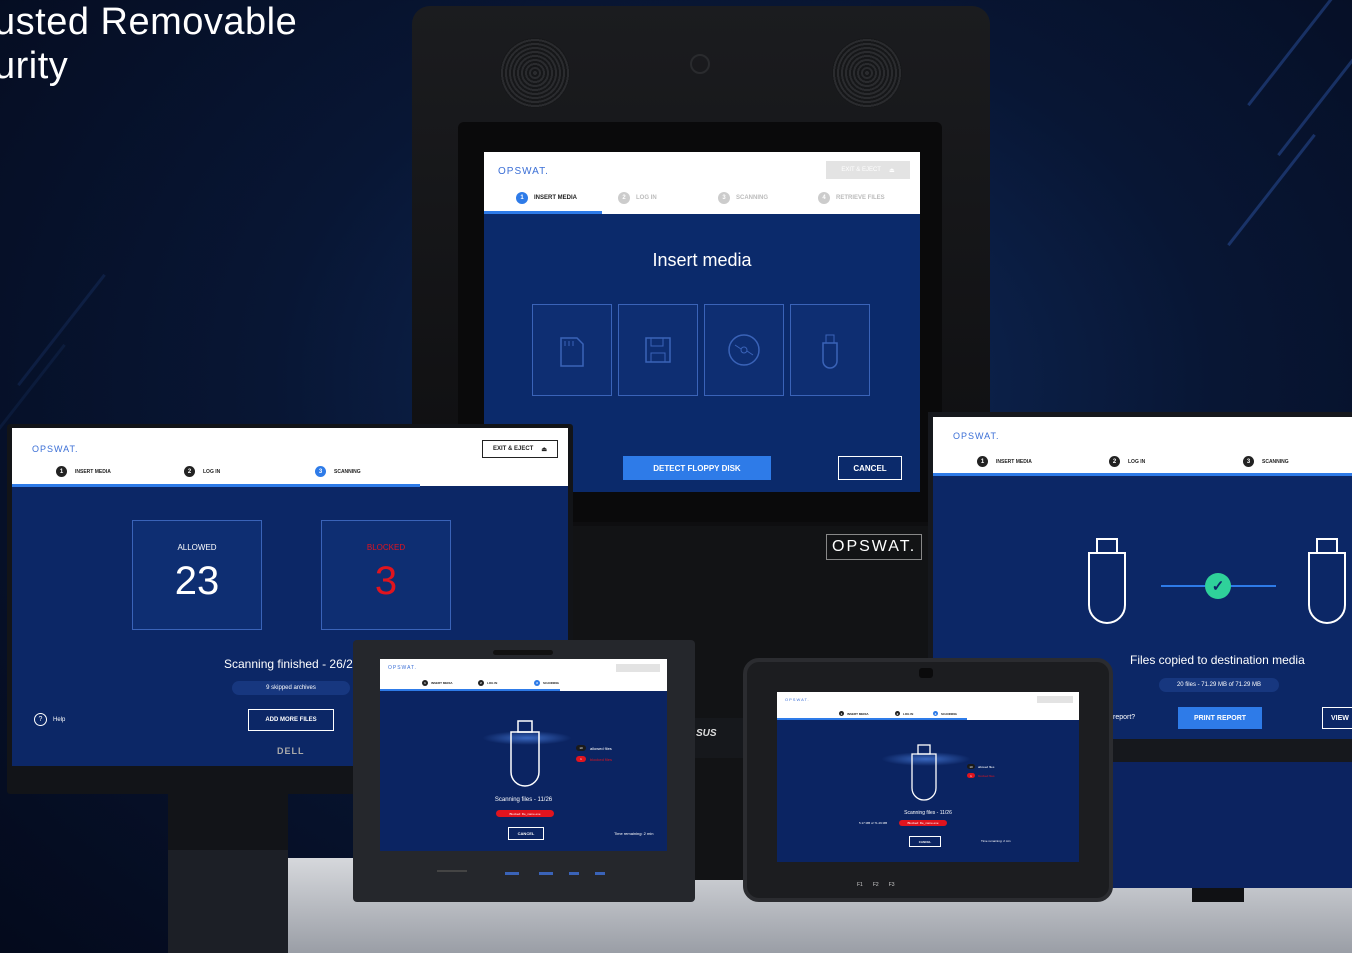  Describe the element at coordinates (572, 350) in the screenshot. I see `media-tile-sd-card` at that location.